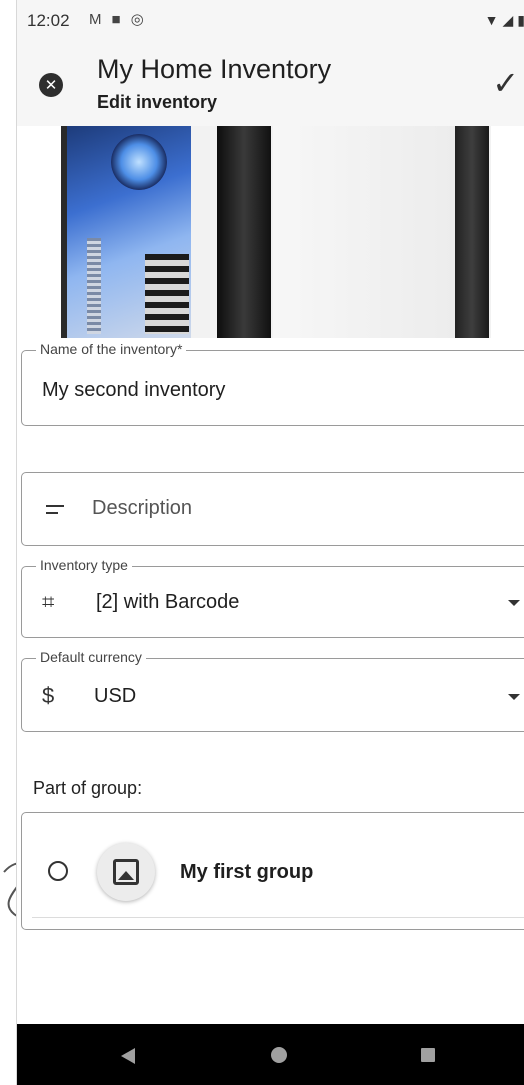 The width and height of the screenshot is (524, 1085). Describe the element at coordinates (270, 20) in the screenshot. I see `status-bar: 12:02 M ■ ◎ ▼ ◢ ▮` at that location.